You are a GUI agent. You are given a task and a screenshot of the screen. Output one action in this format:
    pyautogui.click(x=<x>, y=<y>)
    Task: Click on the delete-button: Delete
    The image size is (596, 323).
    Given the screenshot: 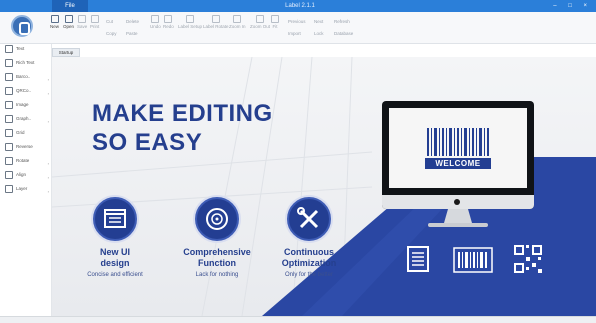 What is the action you would take?
    pyautogui.click(x=132, y=21)
    